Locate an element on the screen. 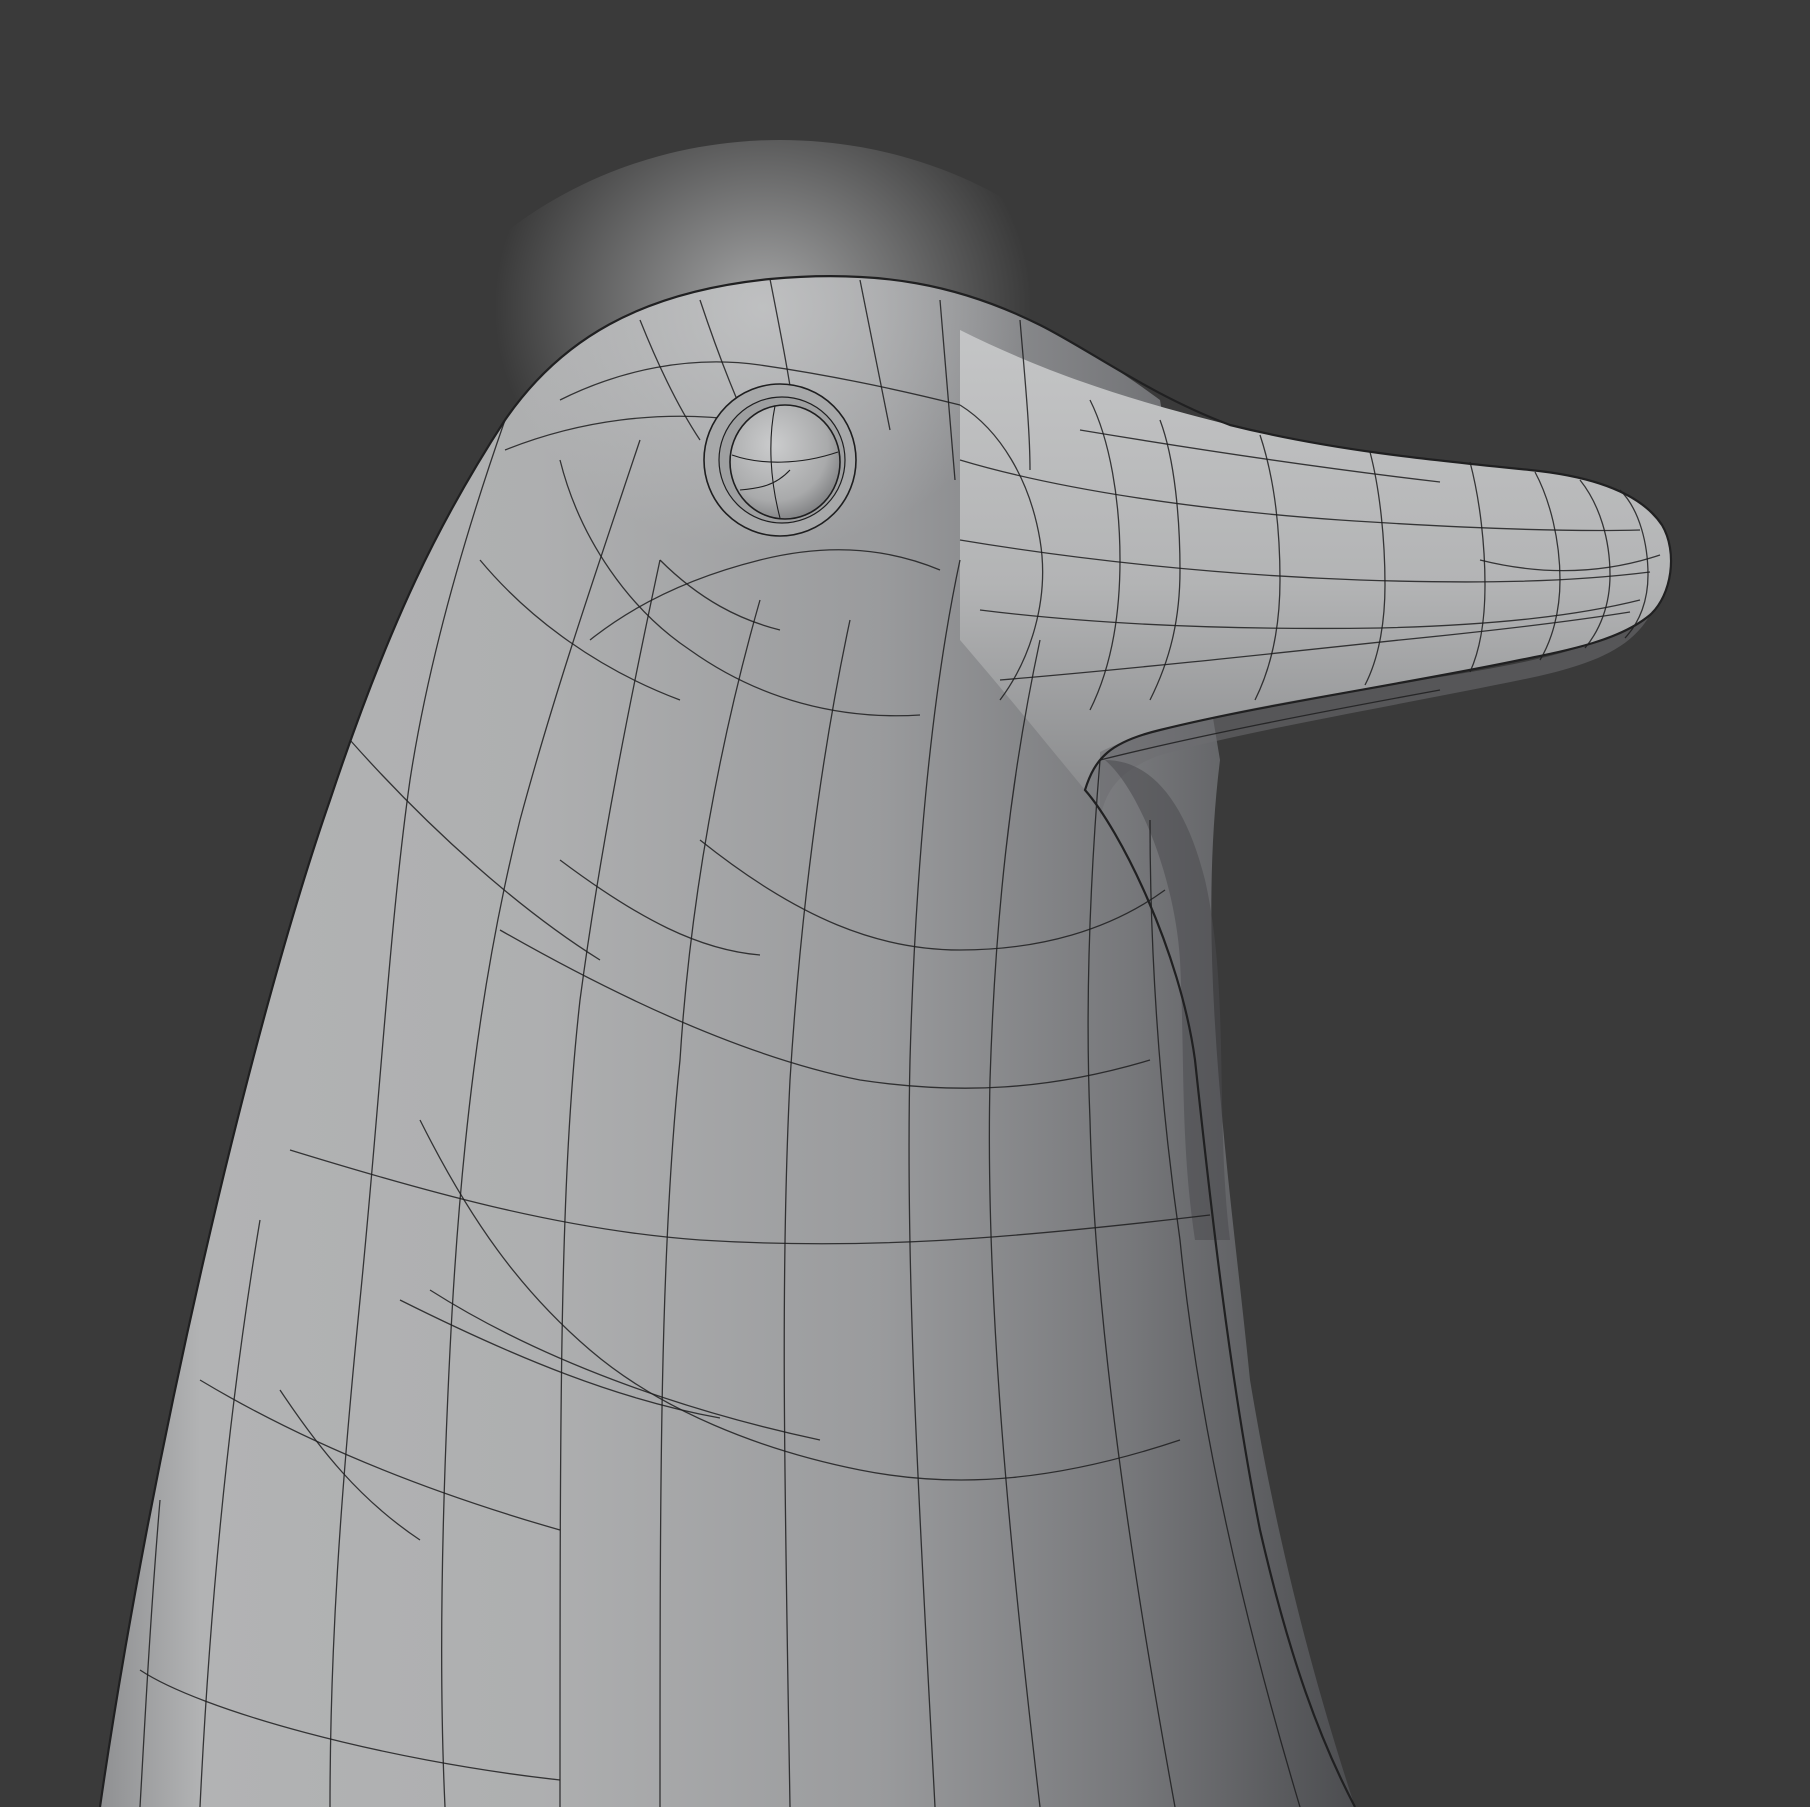  mesh-beak is located at coordinates (1316, 575).